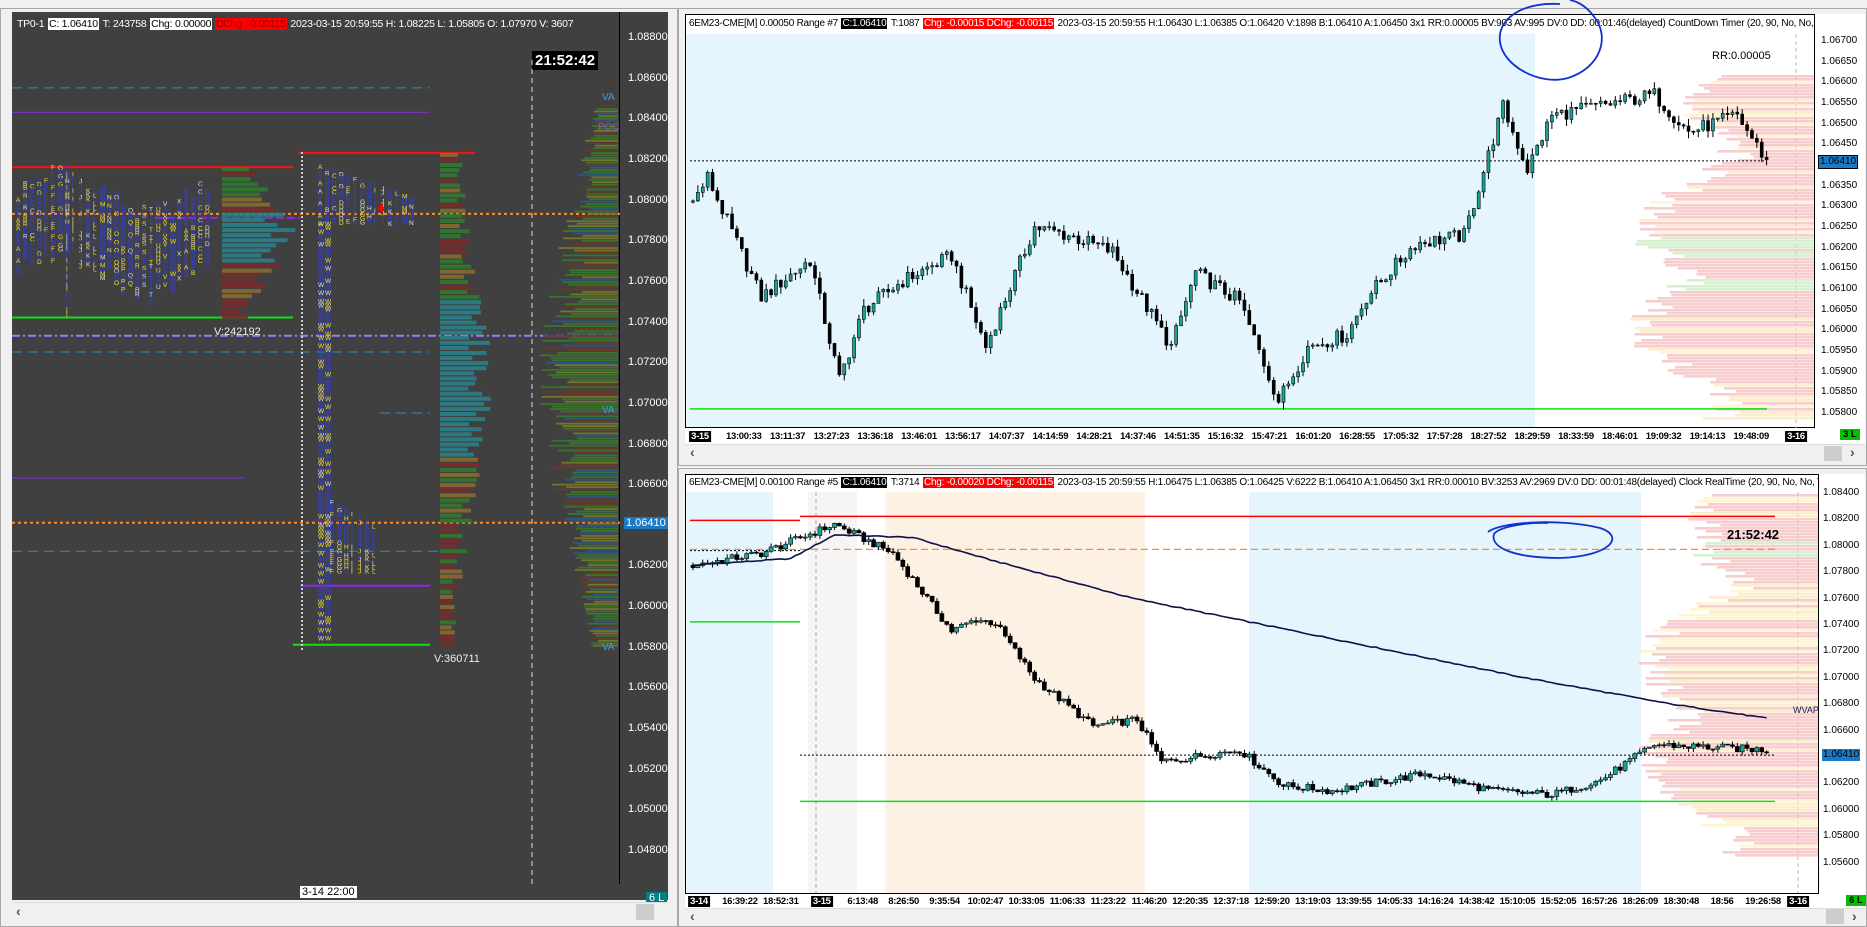  Describe the element at coordinates (1841, 755) in the screenshot. I see `last-price-badge: 1.06410` at that location.